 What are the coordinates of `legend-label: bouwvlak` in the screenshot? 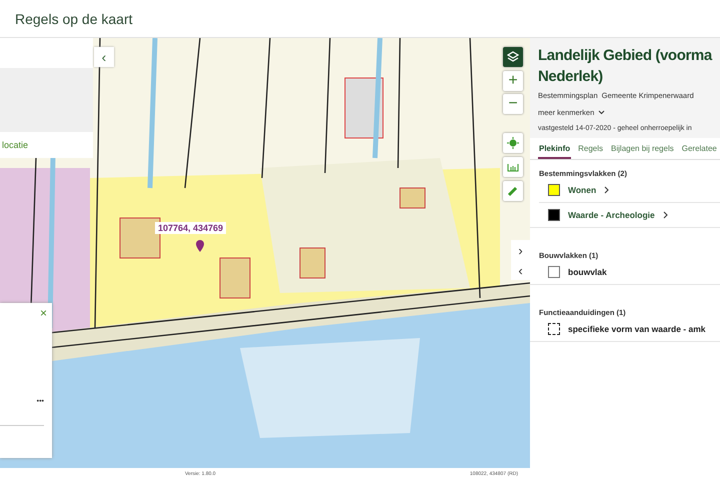 It's located at (587, 272).